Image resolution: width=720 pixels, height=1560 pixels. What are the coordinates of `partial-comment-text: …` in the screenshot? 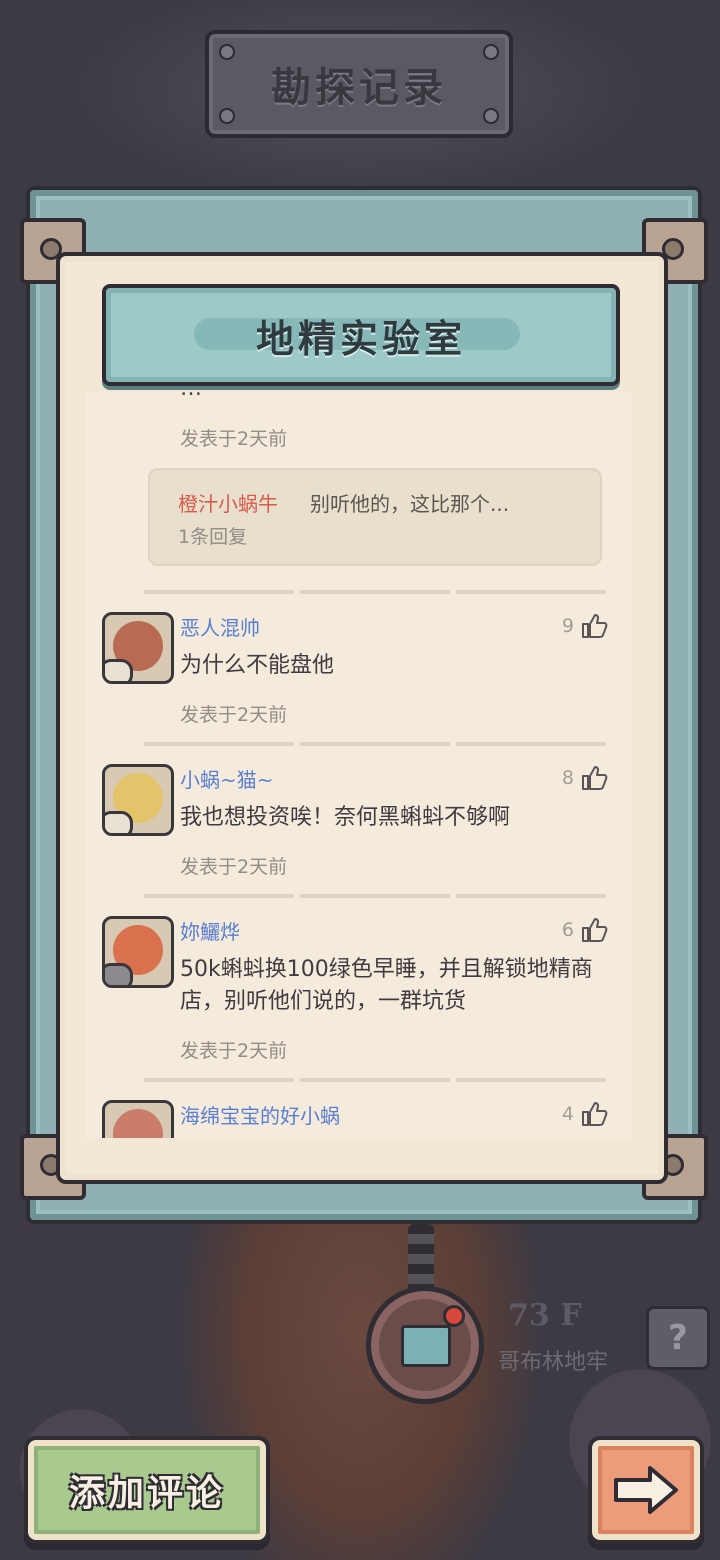 It's located at (191, 396).